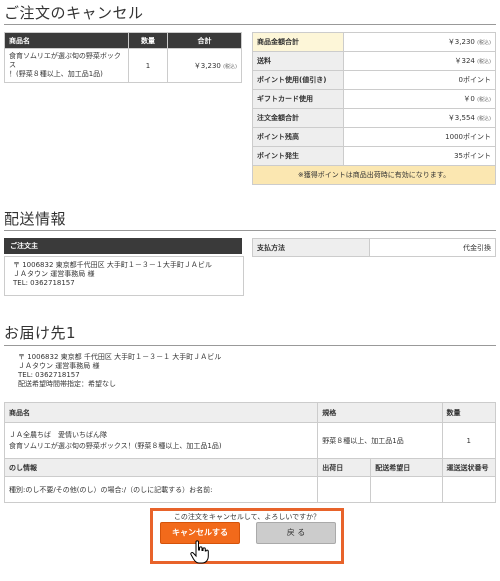  I want to click on hand-cursor-icon, so click(199, 552).